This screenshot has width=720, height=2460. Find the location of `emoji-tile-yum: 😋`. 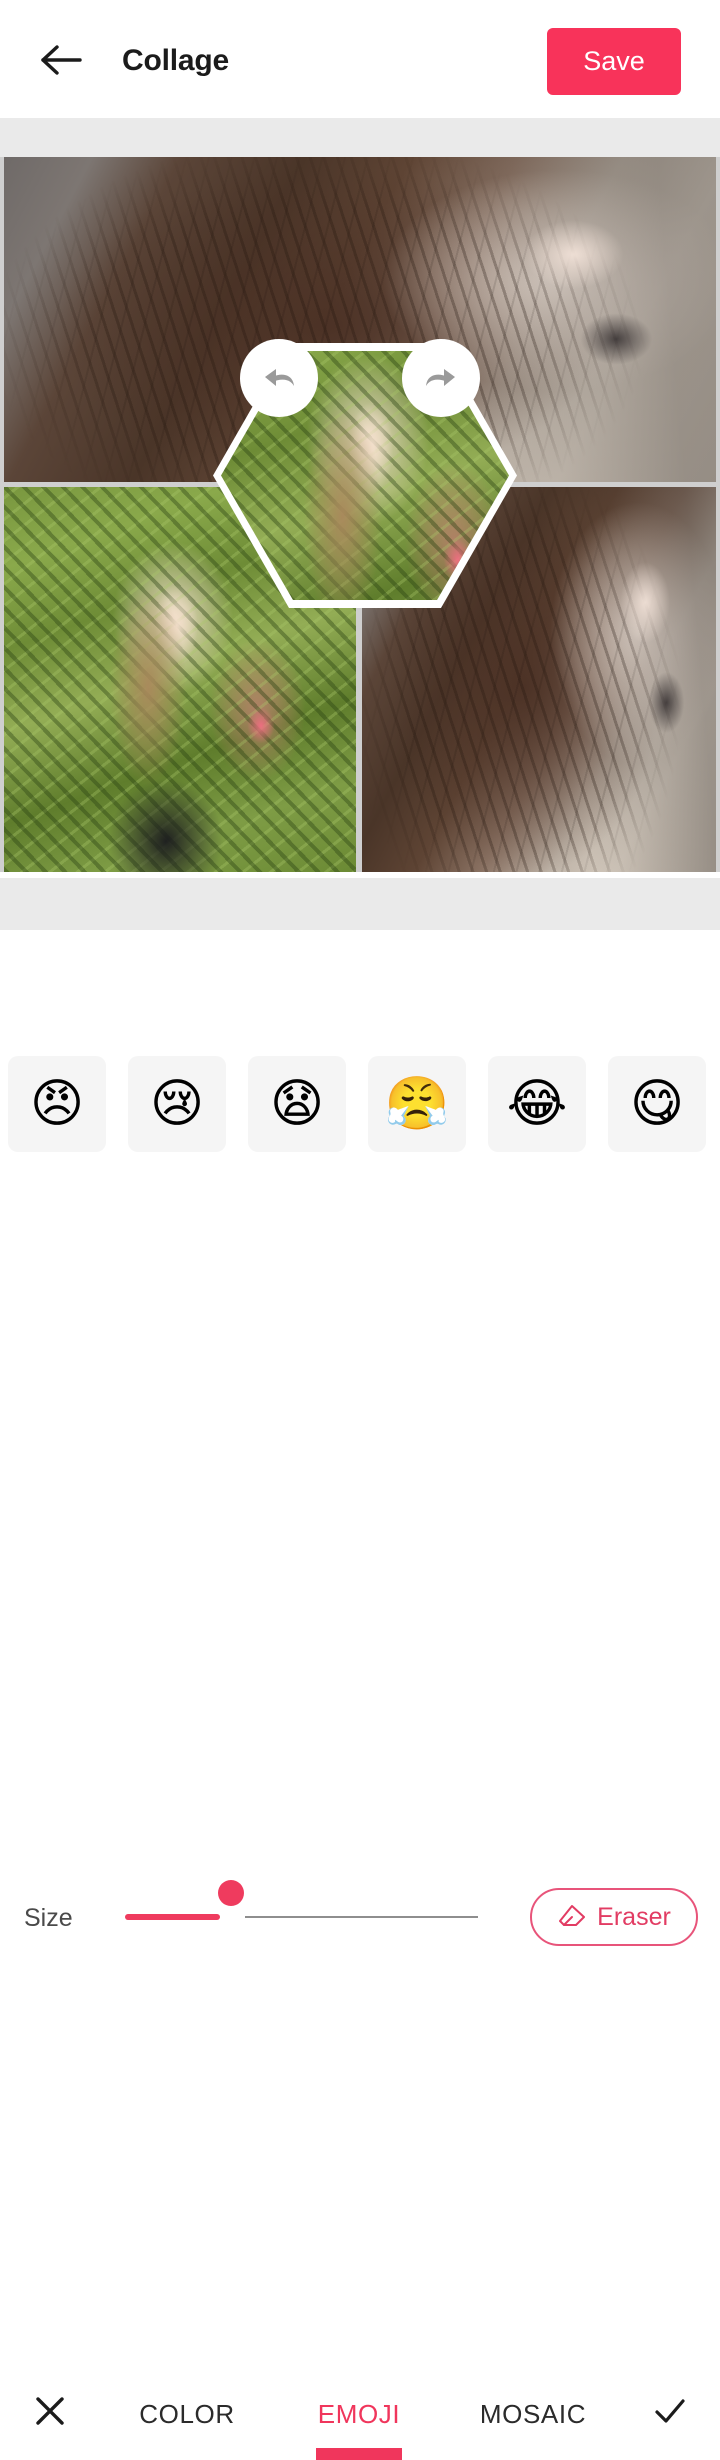

emoji-tile-yum: 😋 is located at coordinates (657, 1104).